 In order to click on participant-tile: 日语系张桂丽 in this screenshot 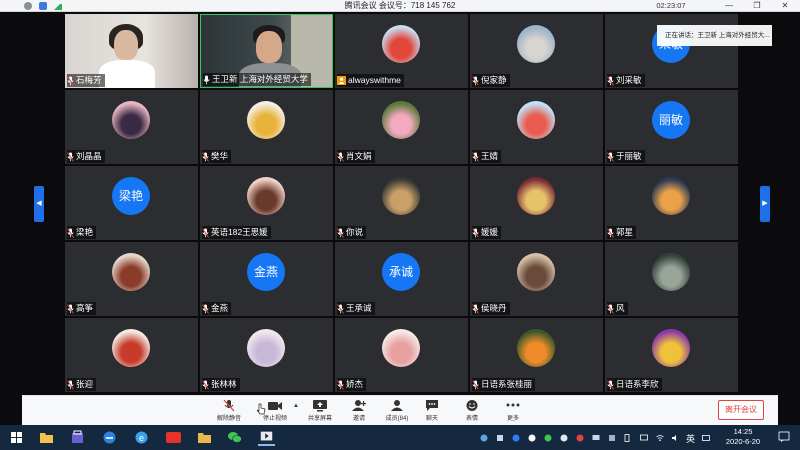, I will do `click(536, 355)`.